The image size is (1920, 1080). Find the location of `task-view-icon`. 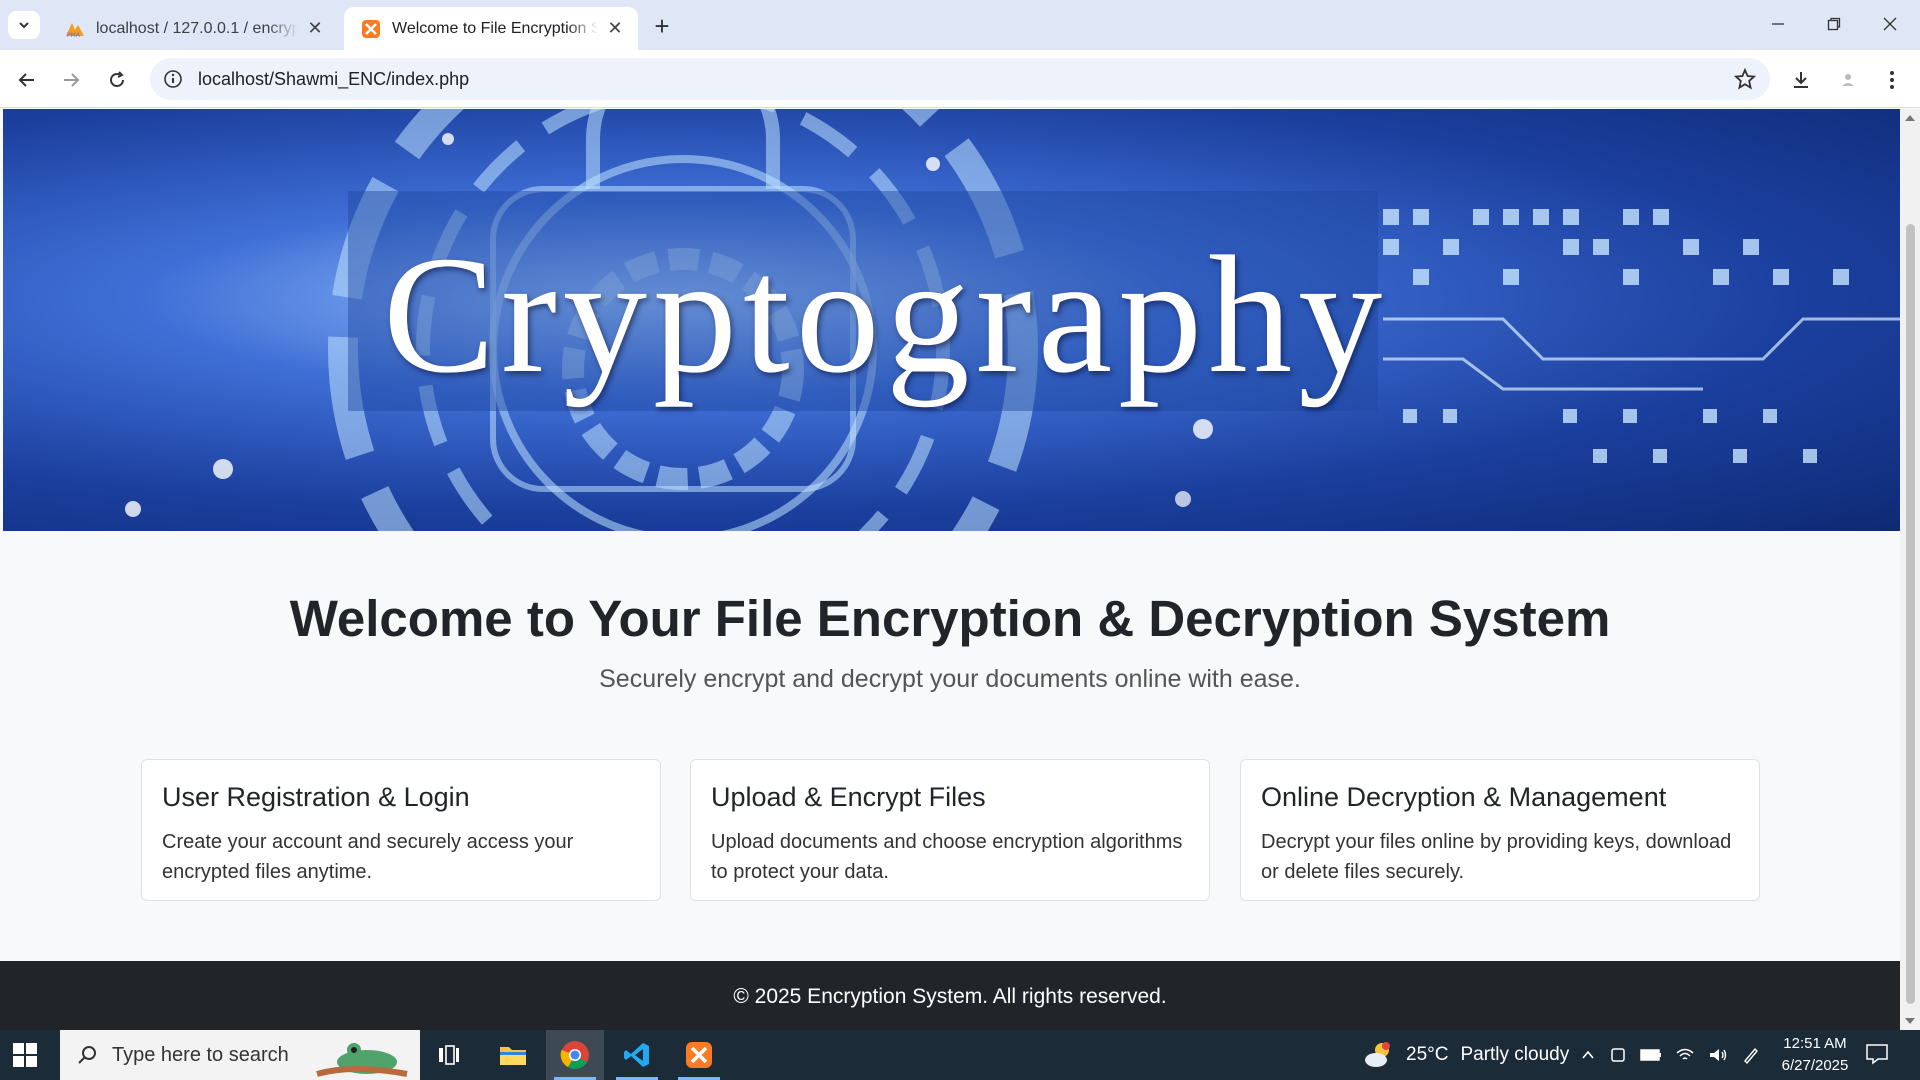

task-view-icon is located at coordinates (449, 1055).